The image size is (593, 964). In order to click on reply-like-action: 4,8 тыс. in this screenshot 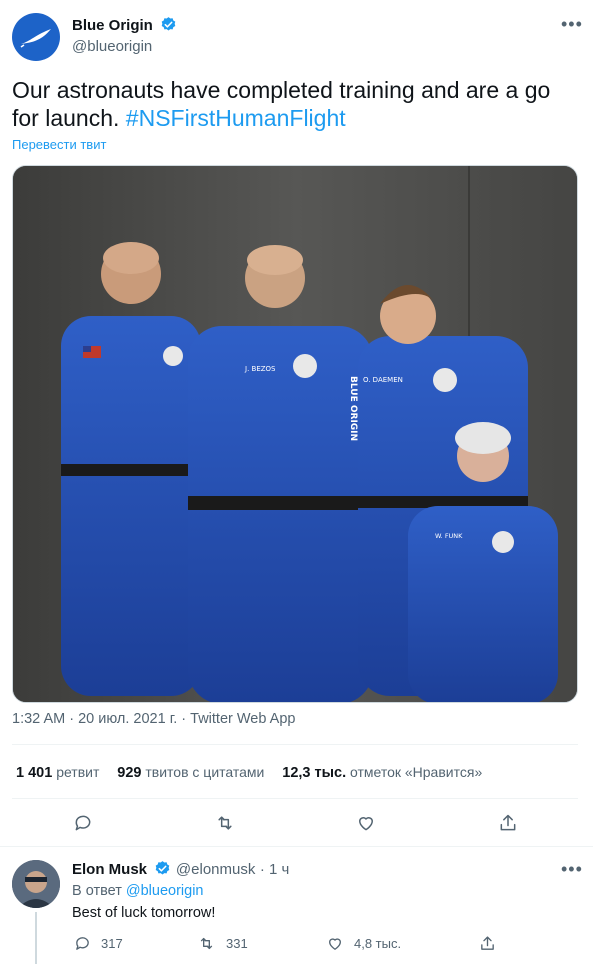, I will do `click(363, 943)`.